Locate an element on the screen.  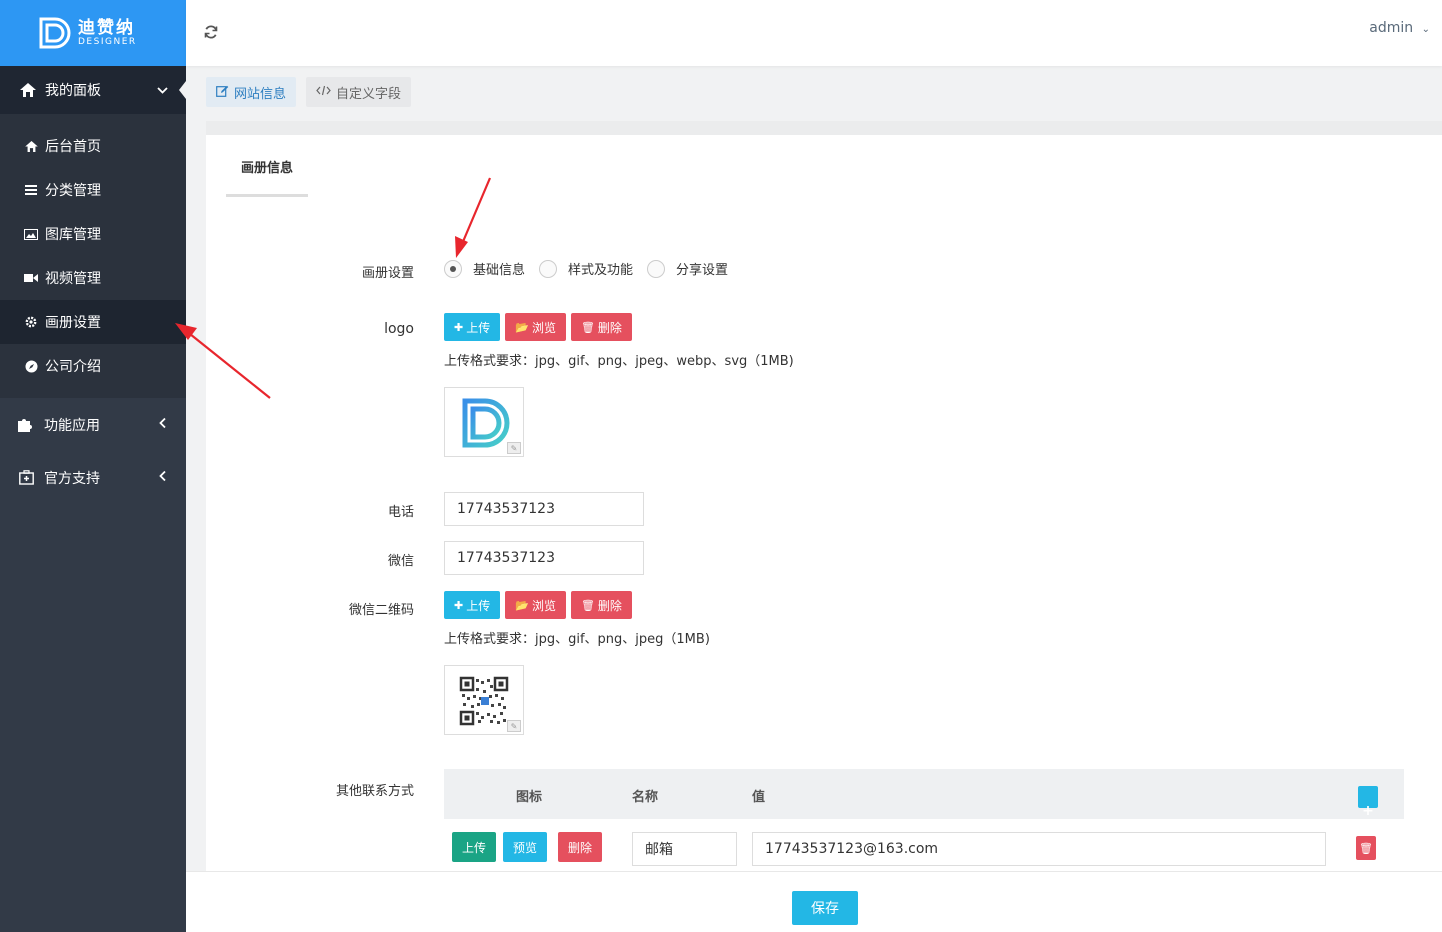
contact-preview-button: 预览 is located at coordinates (525, 847).